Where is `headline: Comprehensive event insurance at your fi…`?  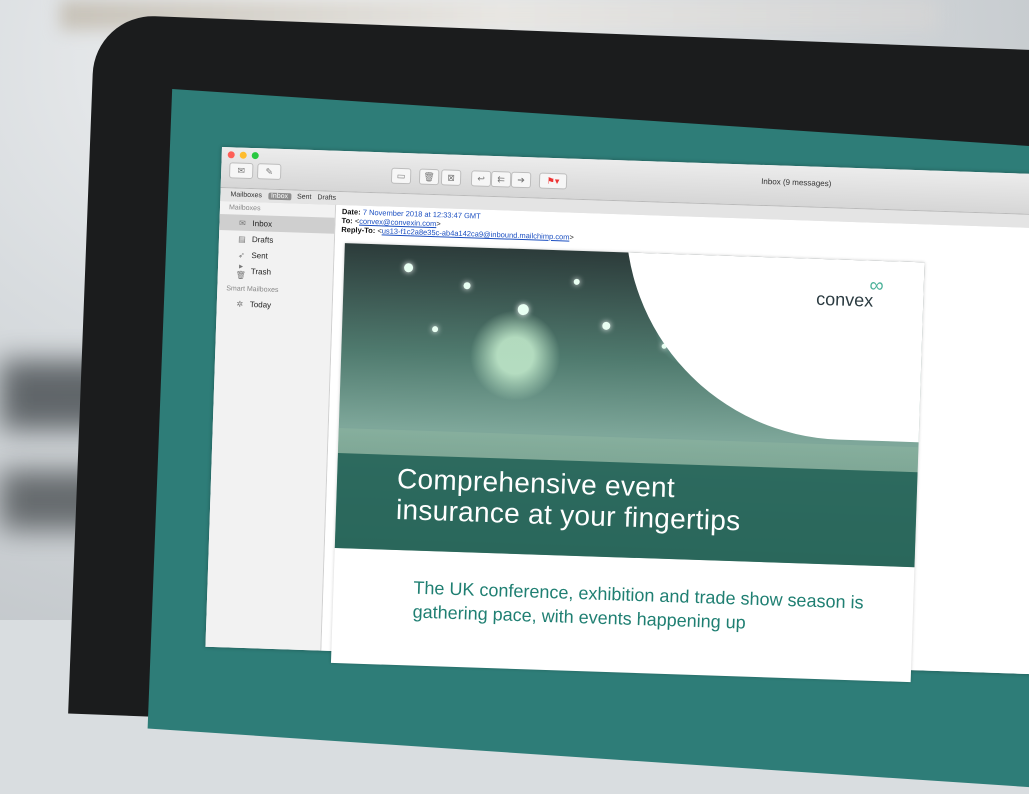
headline: Comprehensive event insurance at your fi… is located at coordinates (569, 499).